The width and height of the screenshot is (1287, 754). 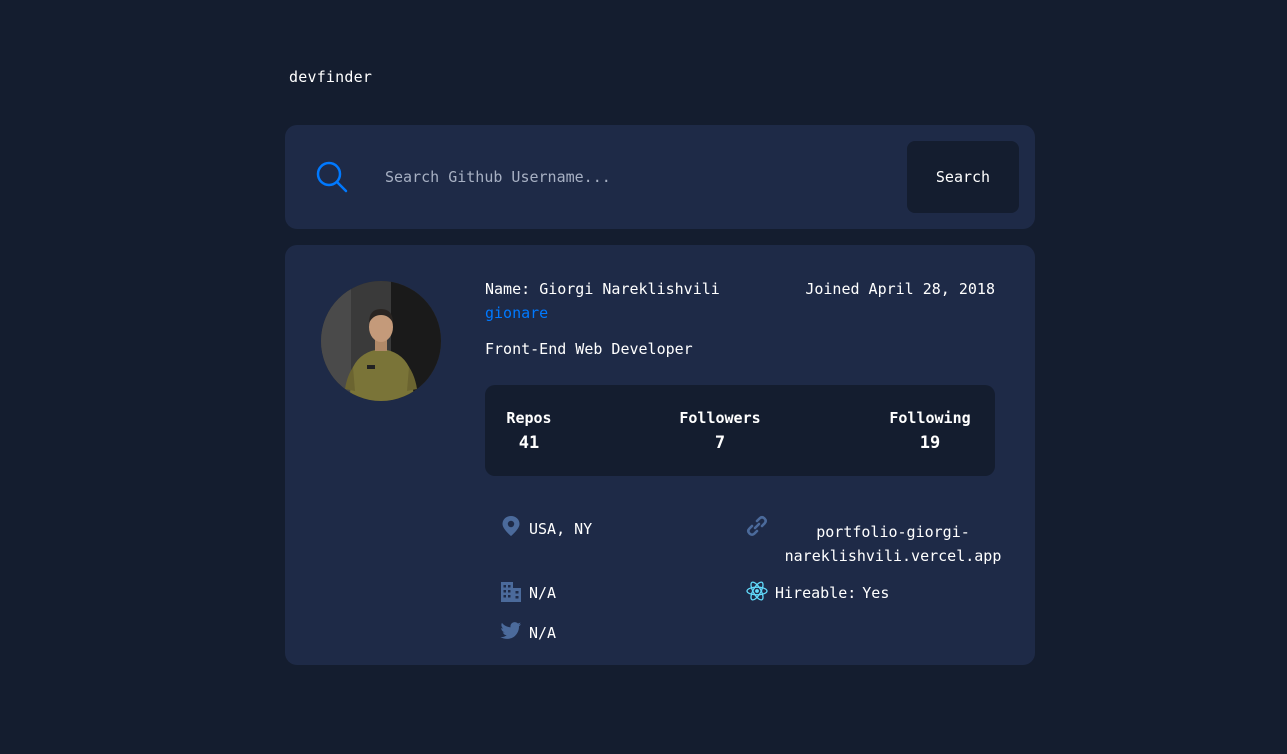 I want to click on location-text: USA, NY, so click(x=561, y=529).